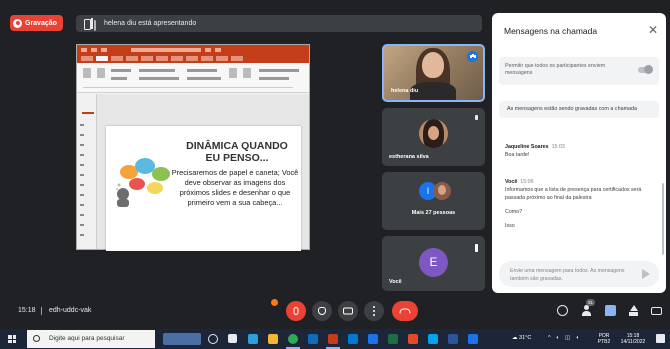 The height and width of the screenshot is (349, 670). Describe the element at coordinates (193, 50) in the screenshot. I see `ppt-title-bar` at that location.